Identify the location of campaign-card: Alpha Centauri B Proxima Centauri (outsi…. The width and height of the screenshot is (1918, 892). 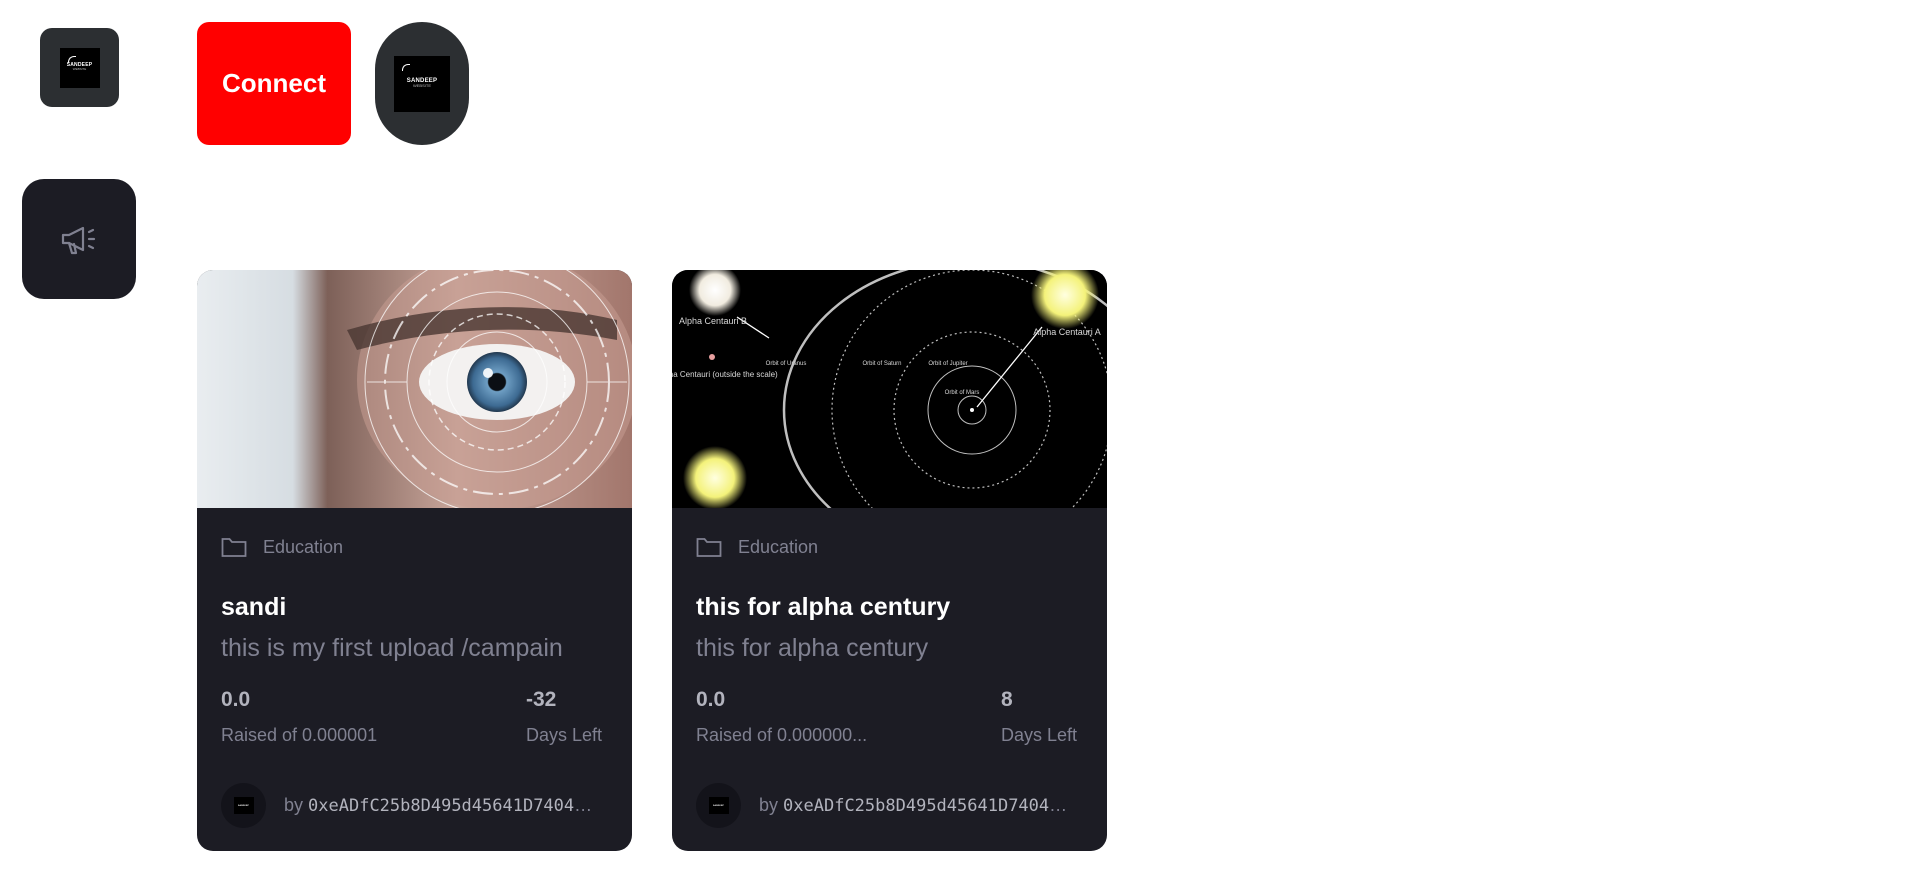
(889, 560).